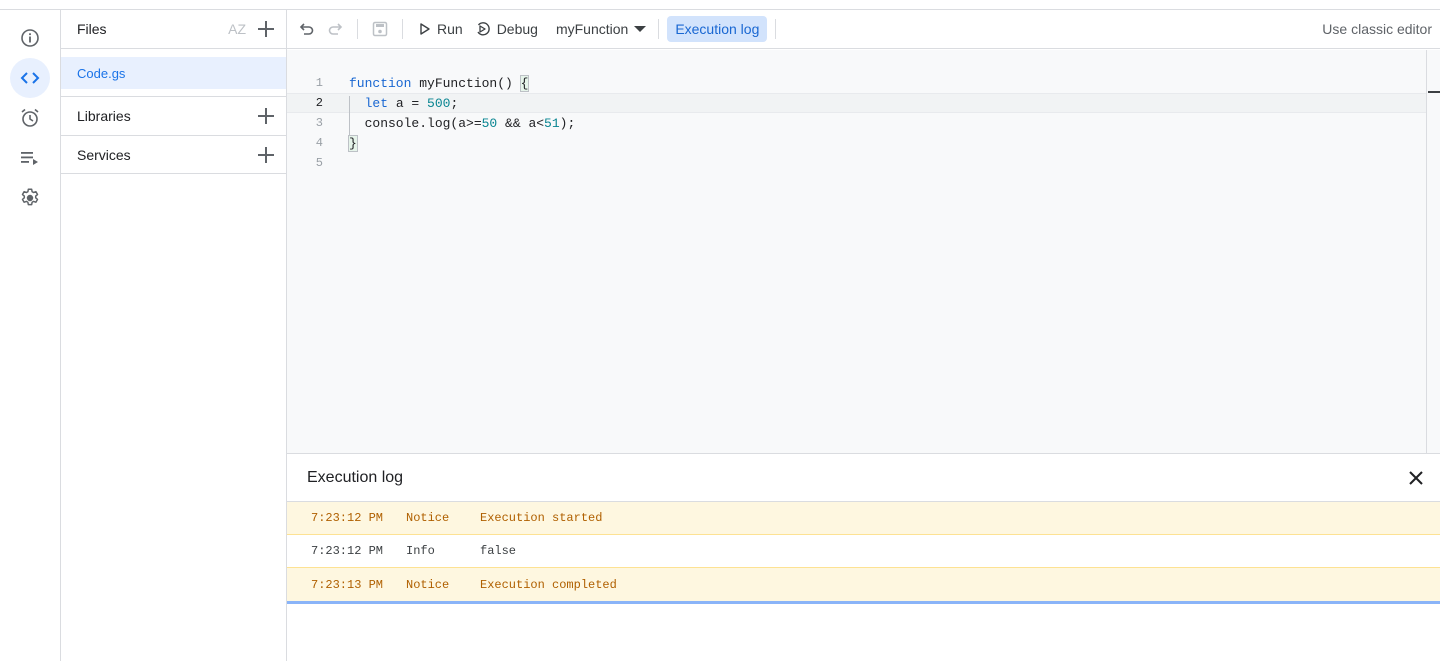 Image resolution: width=1440 pixels, height=661 pixels. I want to click on redo-icon, so click(335, 29).